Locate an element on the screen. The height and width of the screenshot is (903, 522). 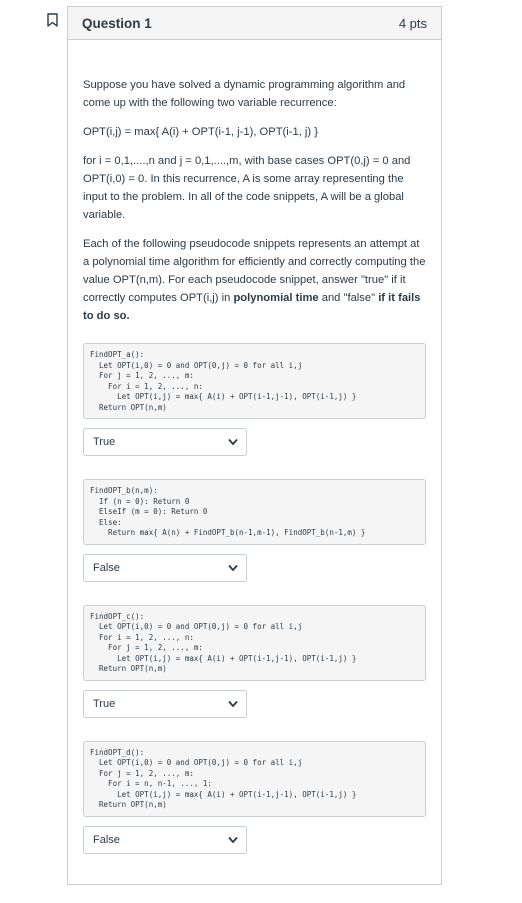
question-points: 4 pts is located at coordinates (412, 23).